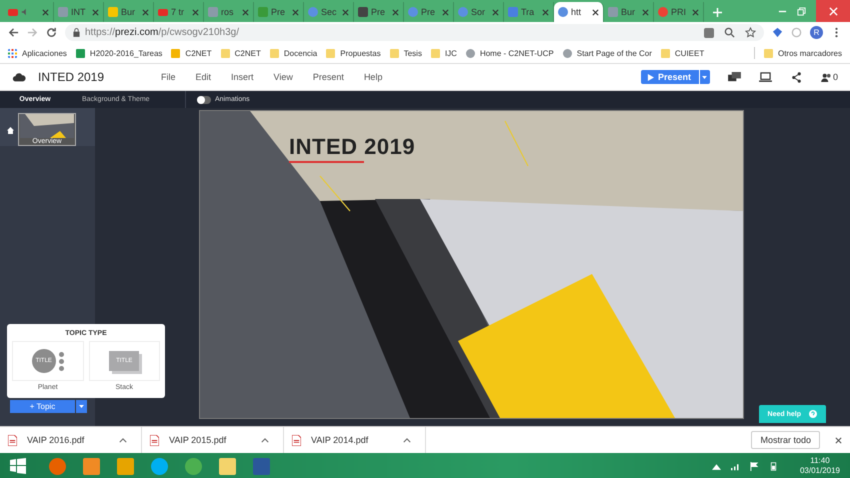  What do you see at coordinates (801, 11) in the screenshot?
I see `restore-icon` at bounding box center [801, 11].